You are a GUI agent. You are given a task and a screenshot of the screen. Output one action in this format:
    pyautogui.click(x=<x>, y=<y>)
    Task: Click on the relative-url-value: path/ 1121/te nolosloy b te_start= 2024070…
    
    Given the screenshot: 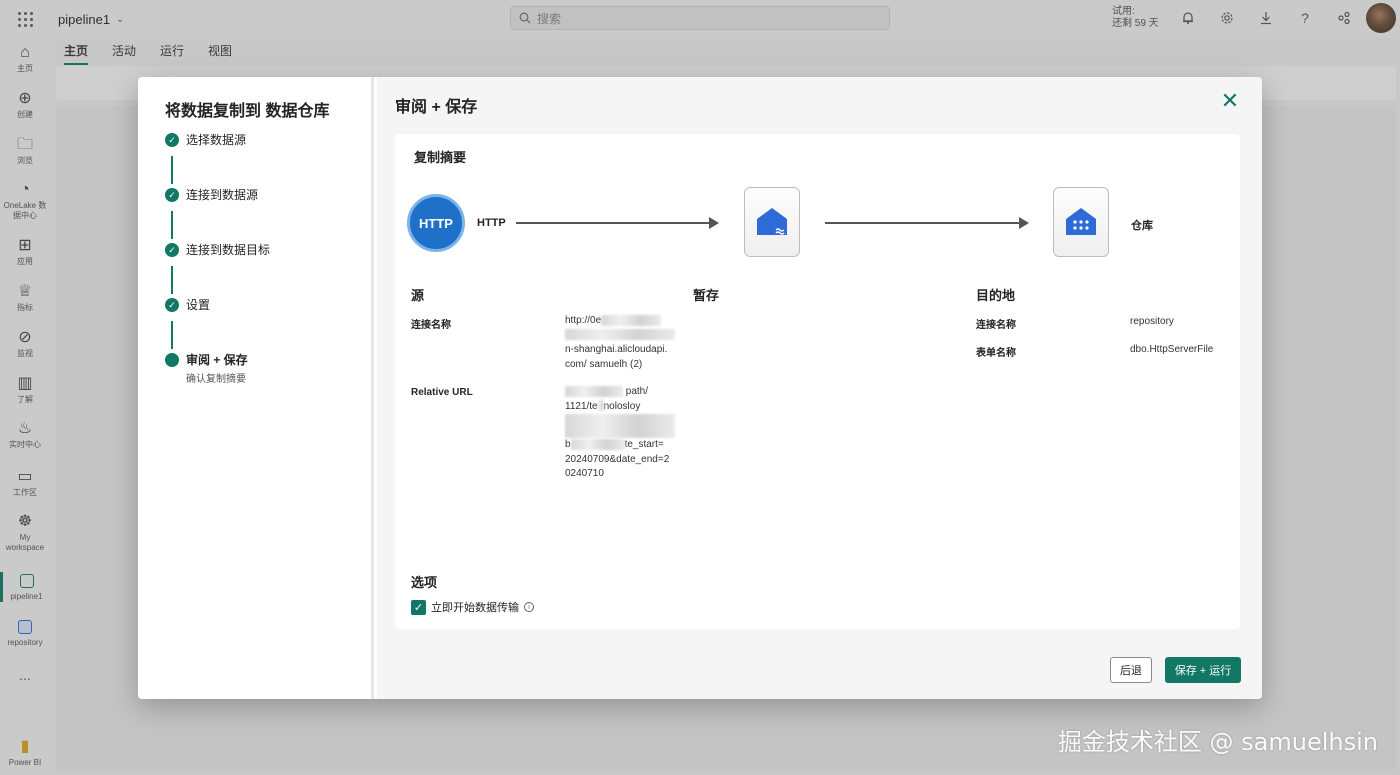 What is the action you would take?
    pyautogui.click(x=621, y=433)
    